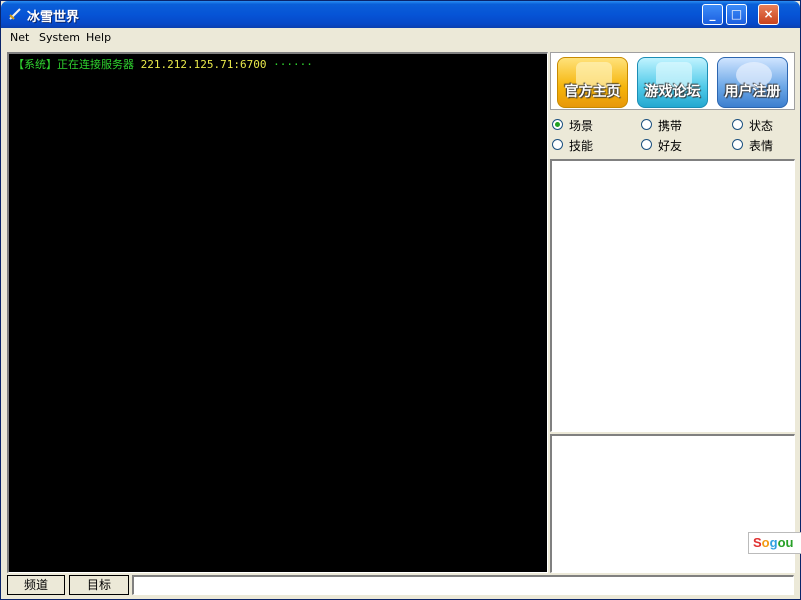  Describe the element at coordinates (752, 92) in the screenshot. I see `register-label: 用户注册` at that location.